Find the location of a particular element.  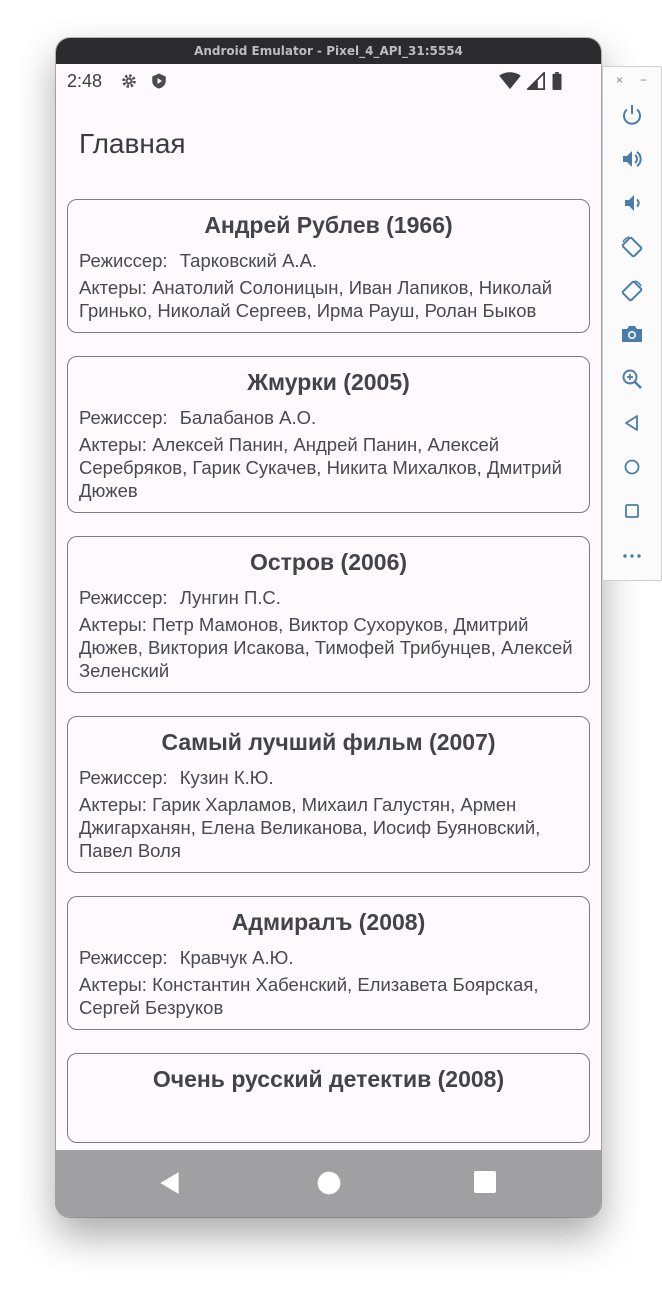

movie-director: Режиссер: Тарковский А.А. is located at coordinates (328, 260).